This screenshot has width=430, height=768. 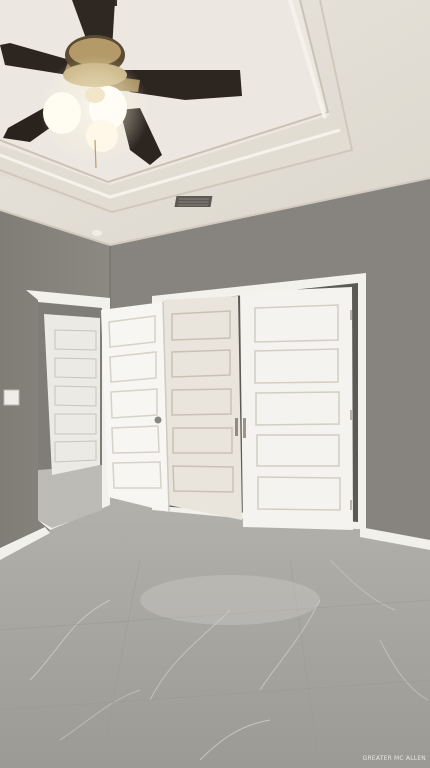 What do you see at coordinates (135, 407) in the screenshot?
I see `closet-door-open` at bounding box center [135, 407].